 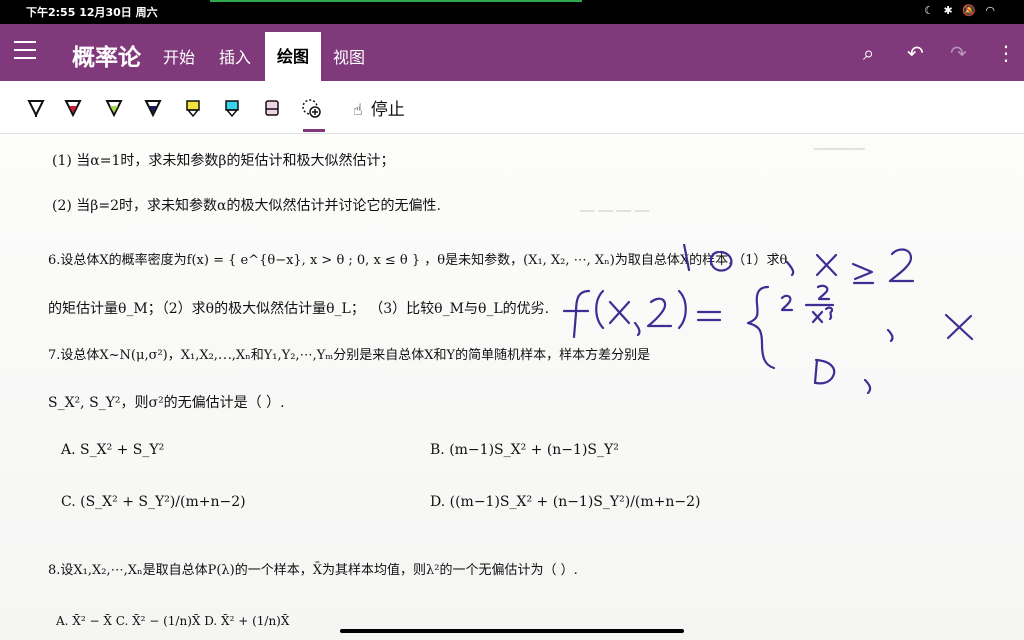 I want to click on stop-label: 停止, so click(x=387, y=110).